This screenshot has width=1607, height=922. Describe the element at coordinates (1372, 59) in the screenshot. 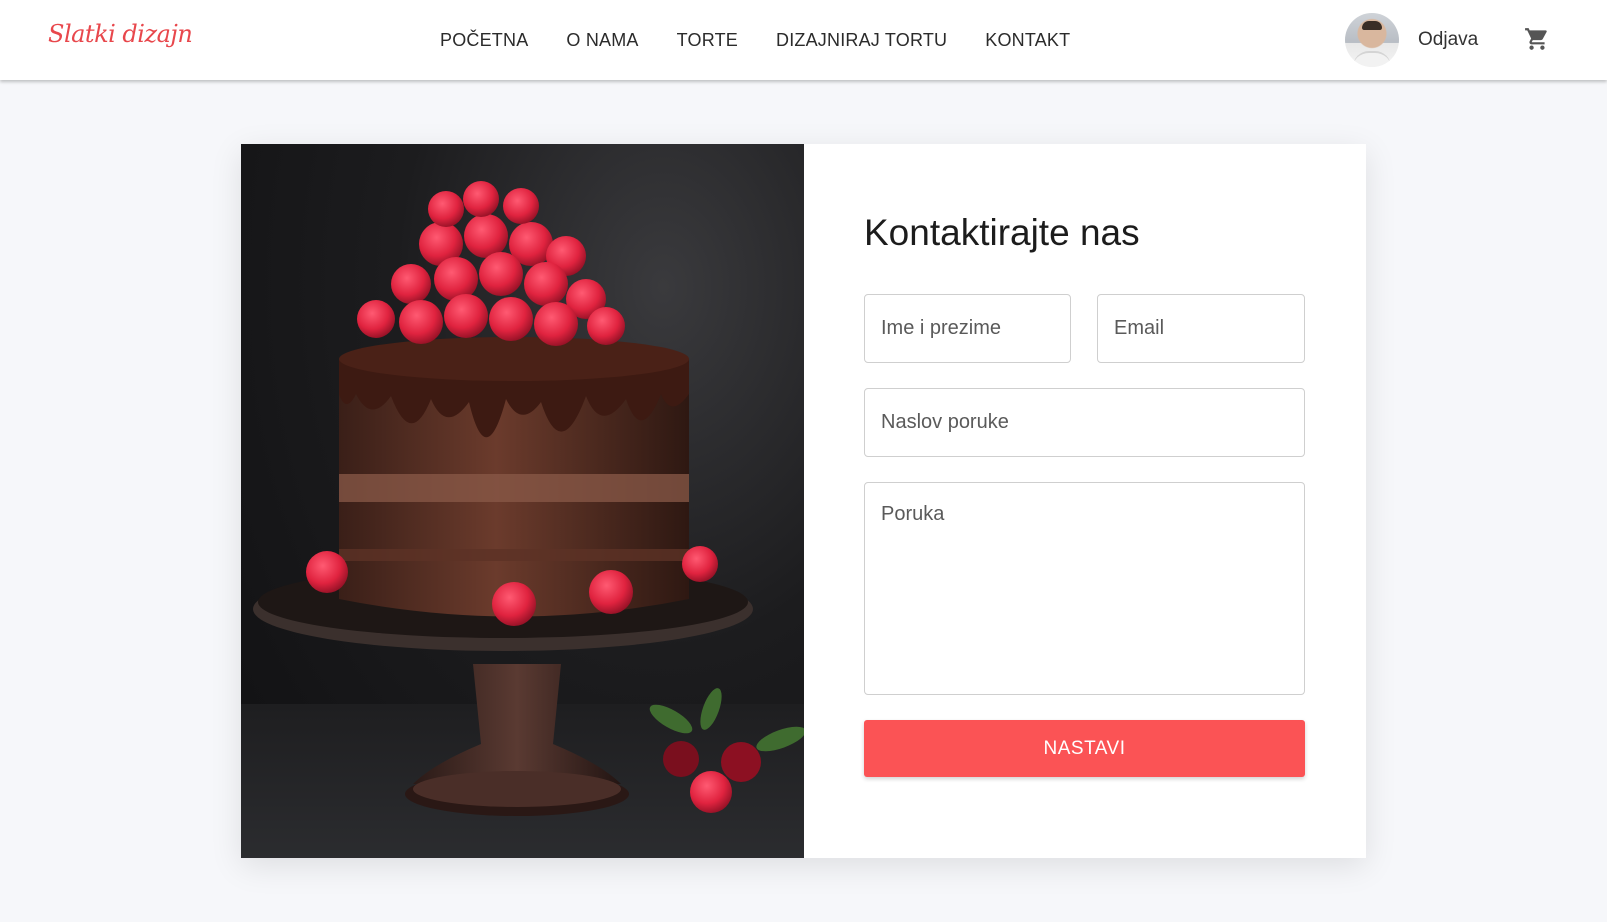

I see `avatar-shirt` at that location.